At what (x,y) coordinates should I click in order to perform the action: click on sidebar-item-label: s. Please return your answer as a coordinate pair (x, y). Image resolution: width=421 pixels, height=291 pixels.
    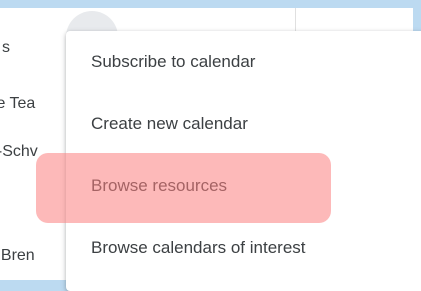
    Looking at the image, I should click on (6, 48).